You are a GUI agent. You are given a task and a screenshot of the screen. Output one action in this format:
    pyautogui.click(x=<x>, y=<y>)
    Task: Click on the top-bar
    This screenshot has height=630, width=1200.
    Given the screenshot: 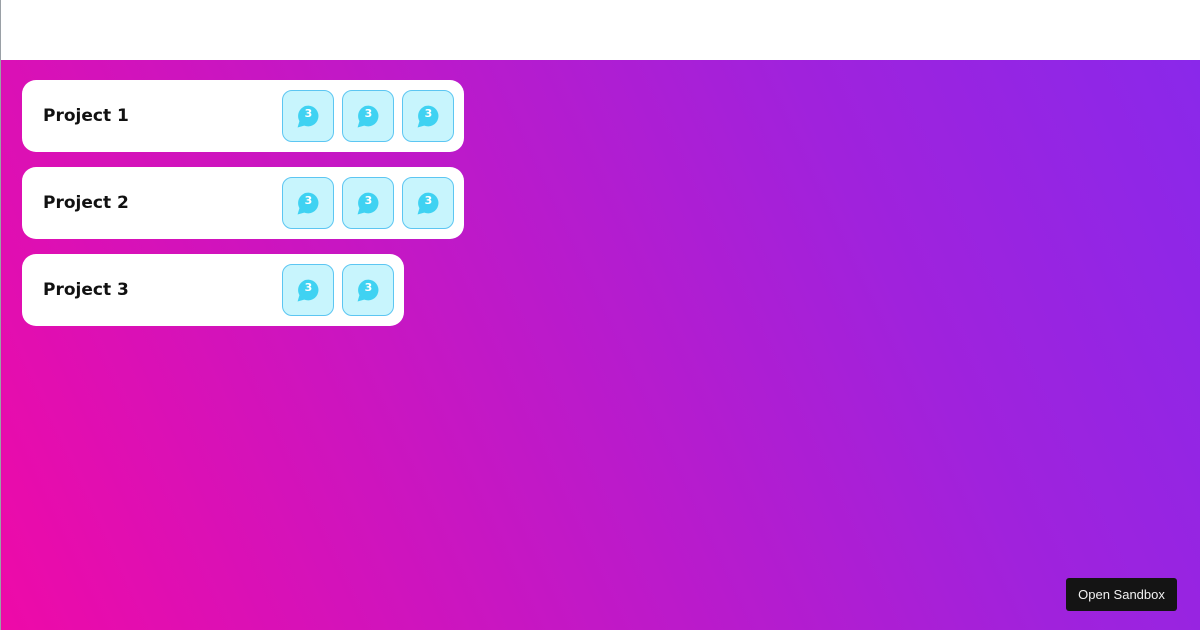 What is the action you would take?
    pyautogui.click(x=600, y=30)
    